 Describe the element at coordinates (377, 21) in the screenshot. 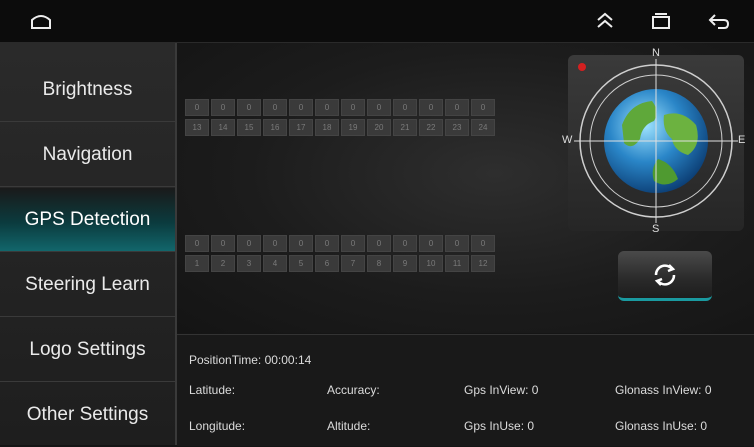

I see `system-bar` at that location.